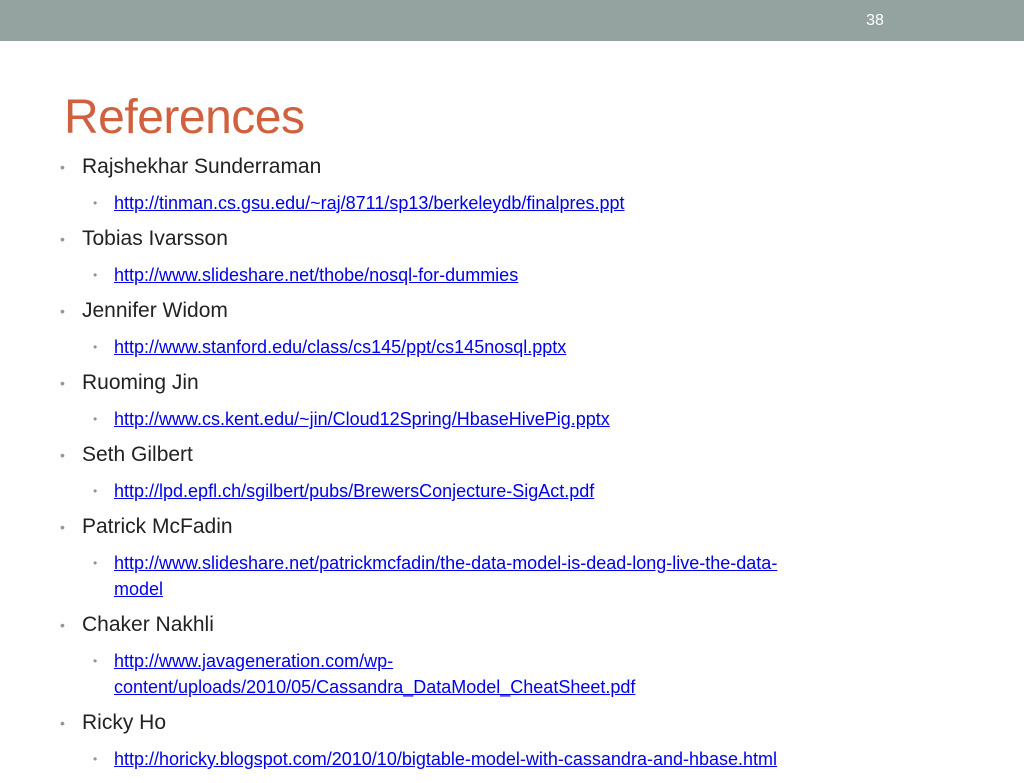  I want to click on author-name: Tobias Ivarsson, so click(155, 238).